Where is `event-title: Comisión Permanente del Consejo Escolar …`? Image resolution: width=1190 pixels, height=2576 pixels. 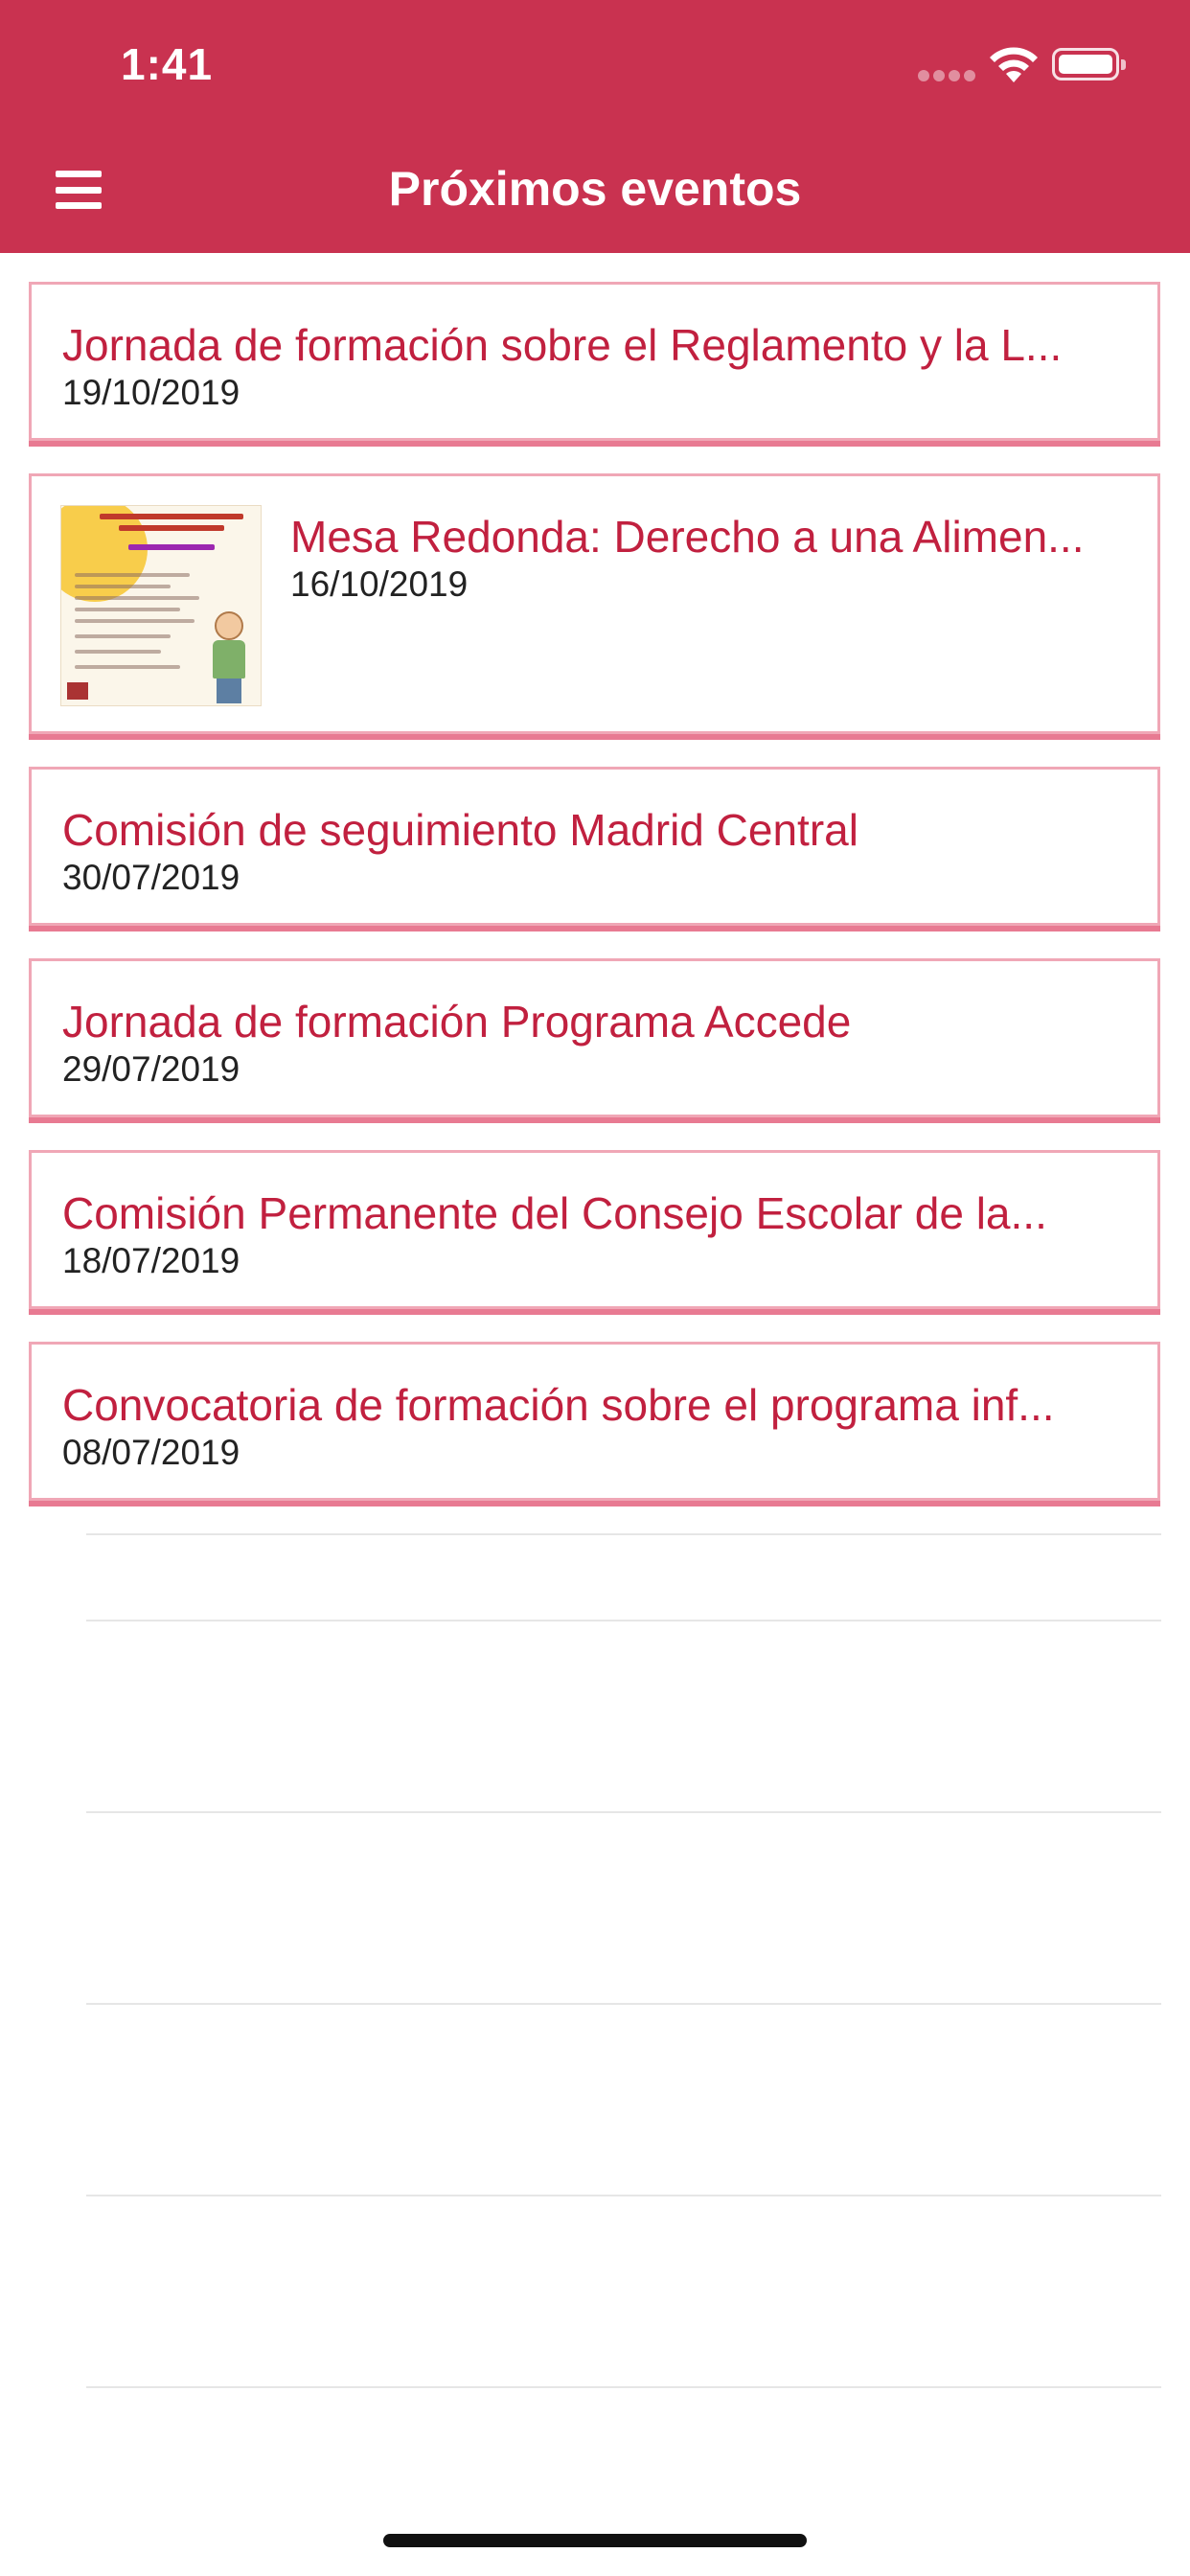 event-title: Comisión Permanente del Consejo Escolar … is located at coordinates (555, 1213).